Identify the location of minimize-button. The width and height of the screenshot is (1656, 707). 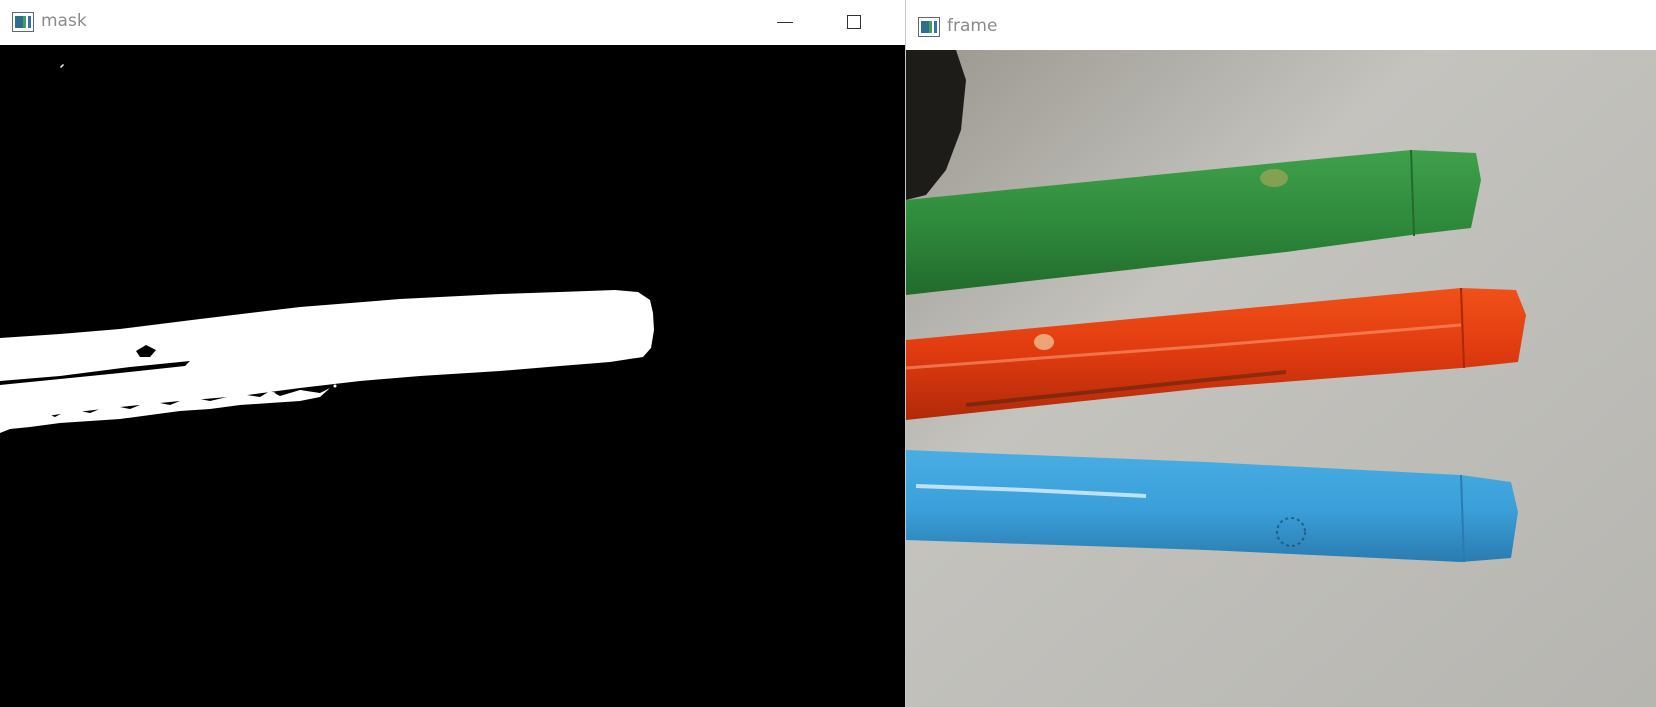
(785, 22).